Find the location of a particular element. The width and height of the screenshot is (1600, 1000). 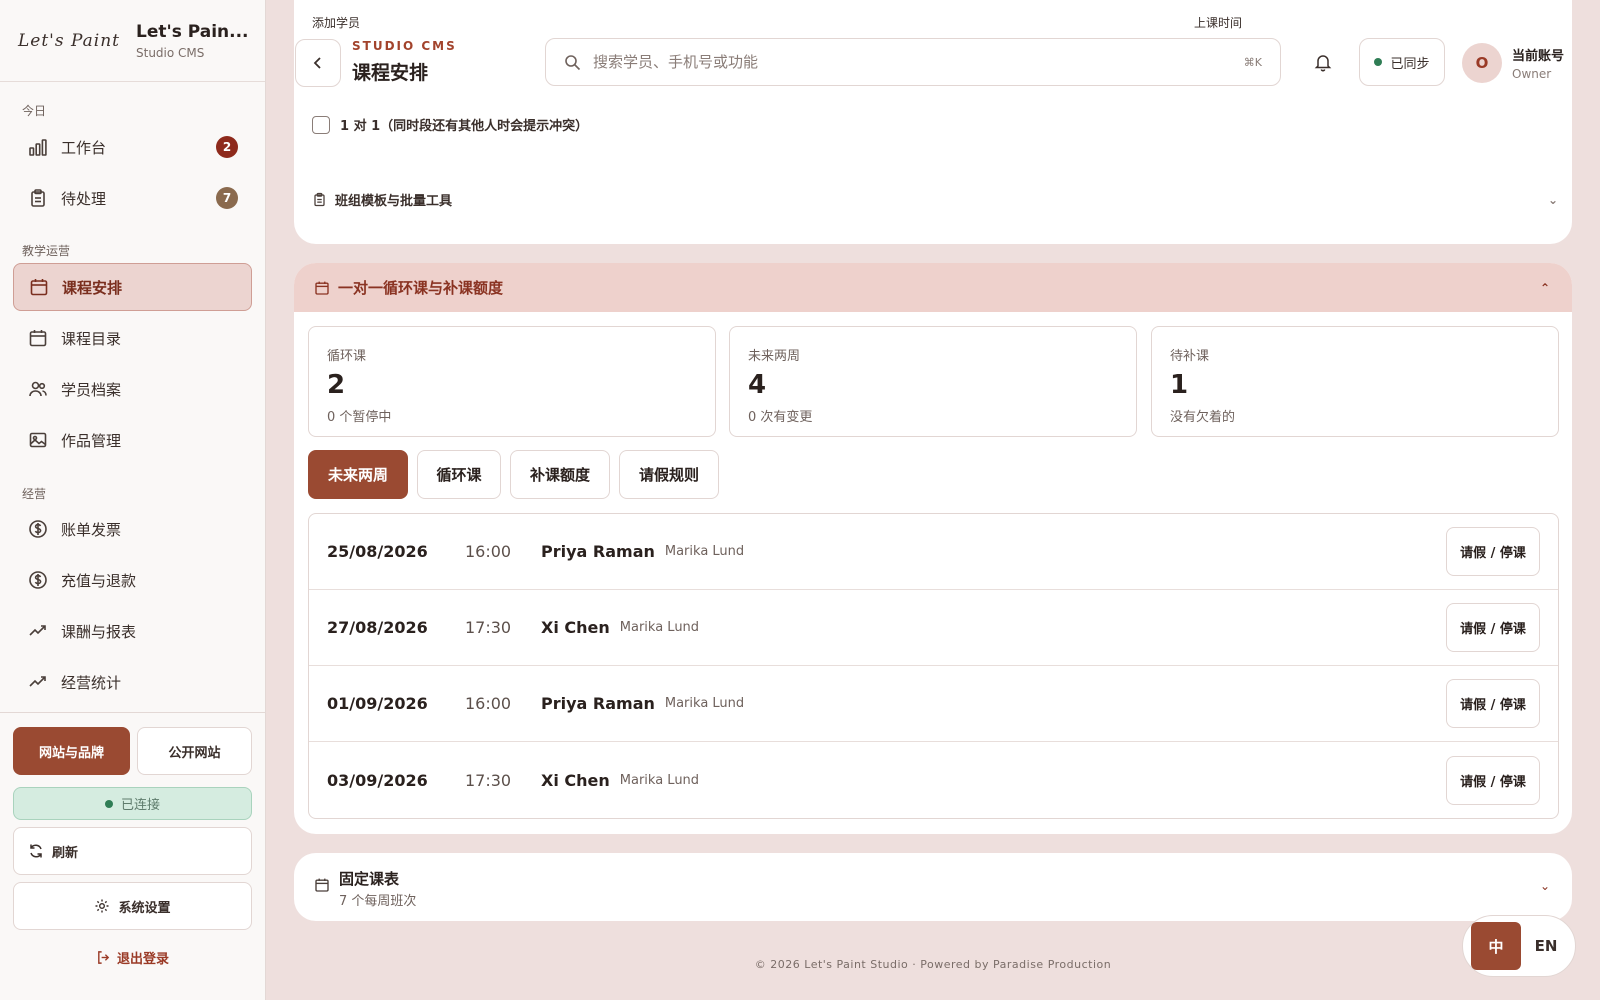

recurring-section-header: 一对一循环课与补课额度 ⌃ is located at coordinates (933, 287).